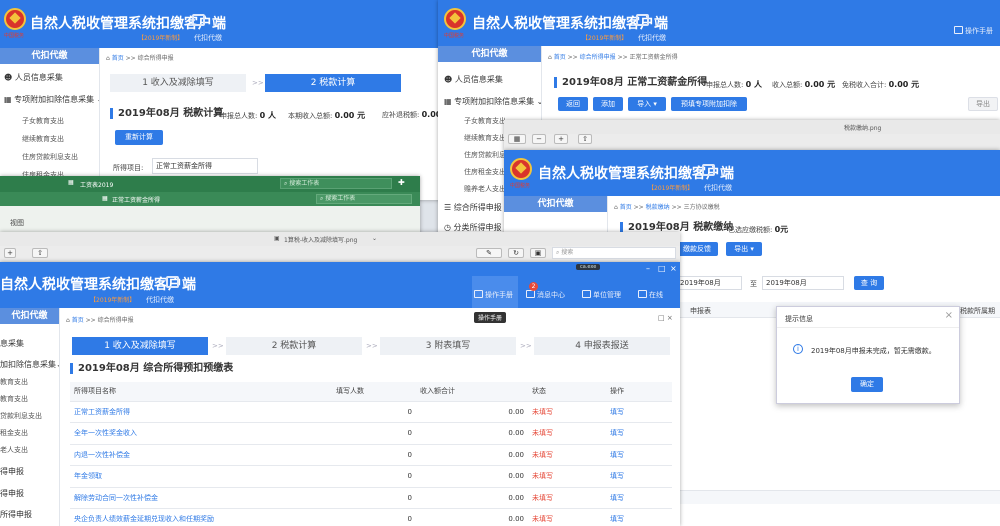 This screenshot has width=1000, height=526. Describe the element at coordinates (472, 392) in the screenshot. I see `col-income-total: 收入额合计` at that location.